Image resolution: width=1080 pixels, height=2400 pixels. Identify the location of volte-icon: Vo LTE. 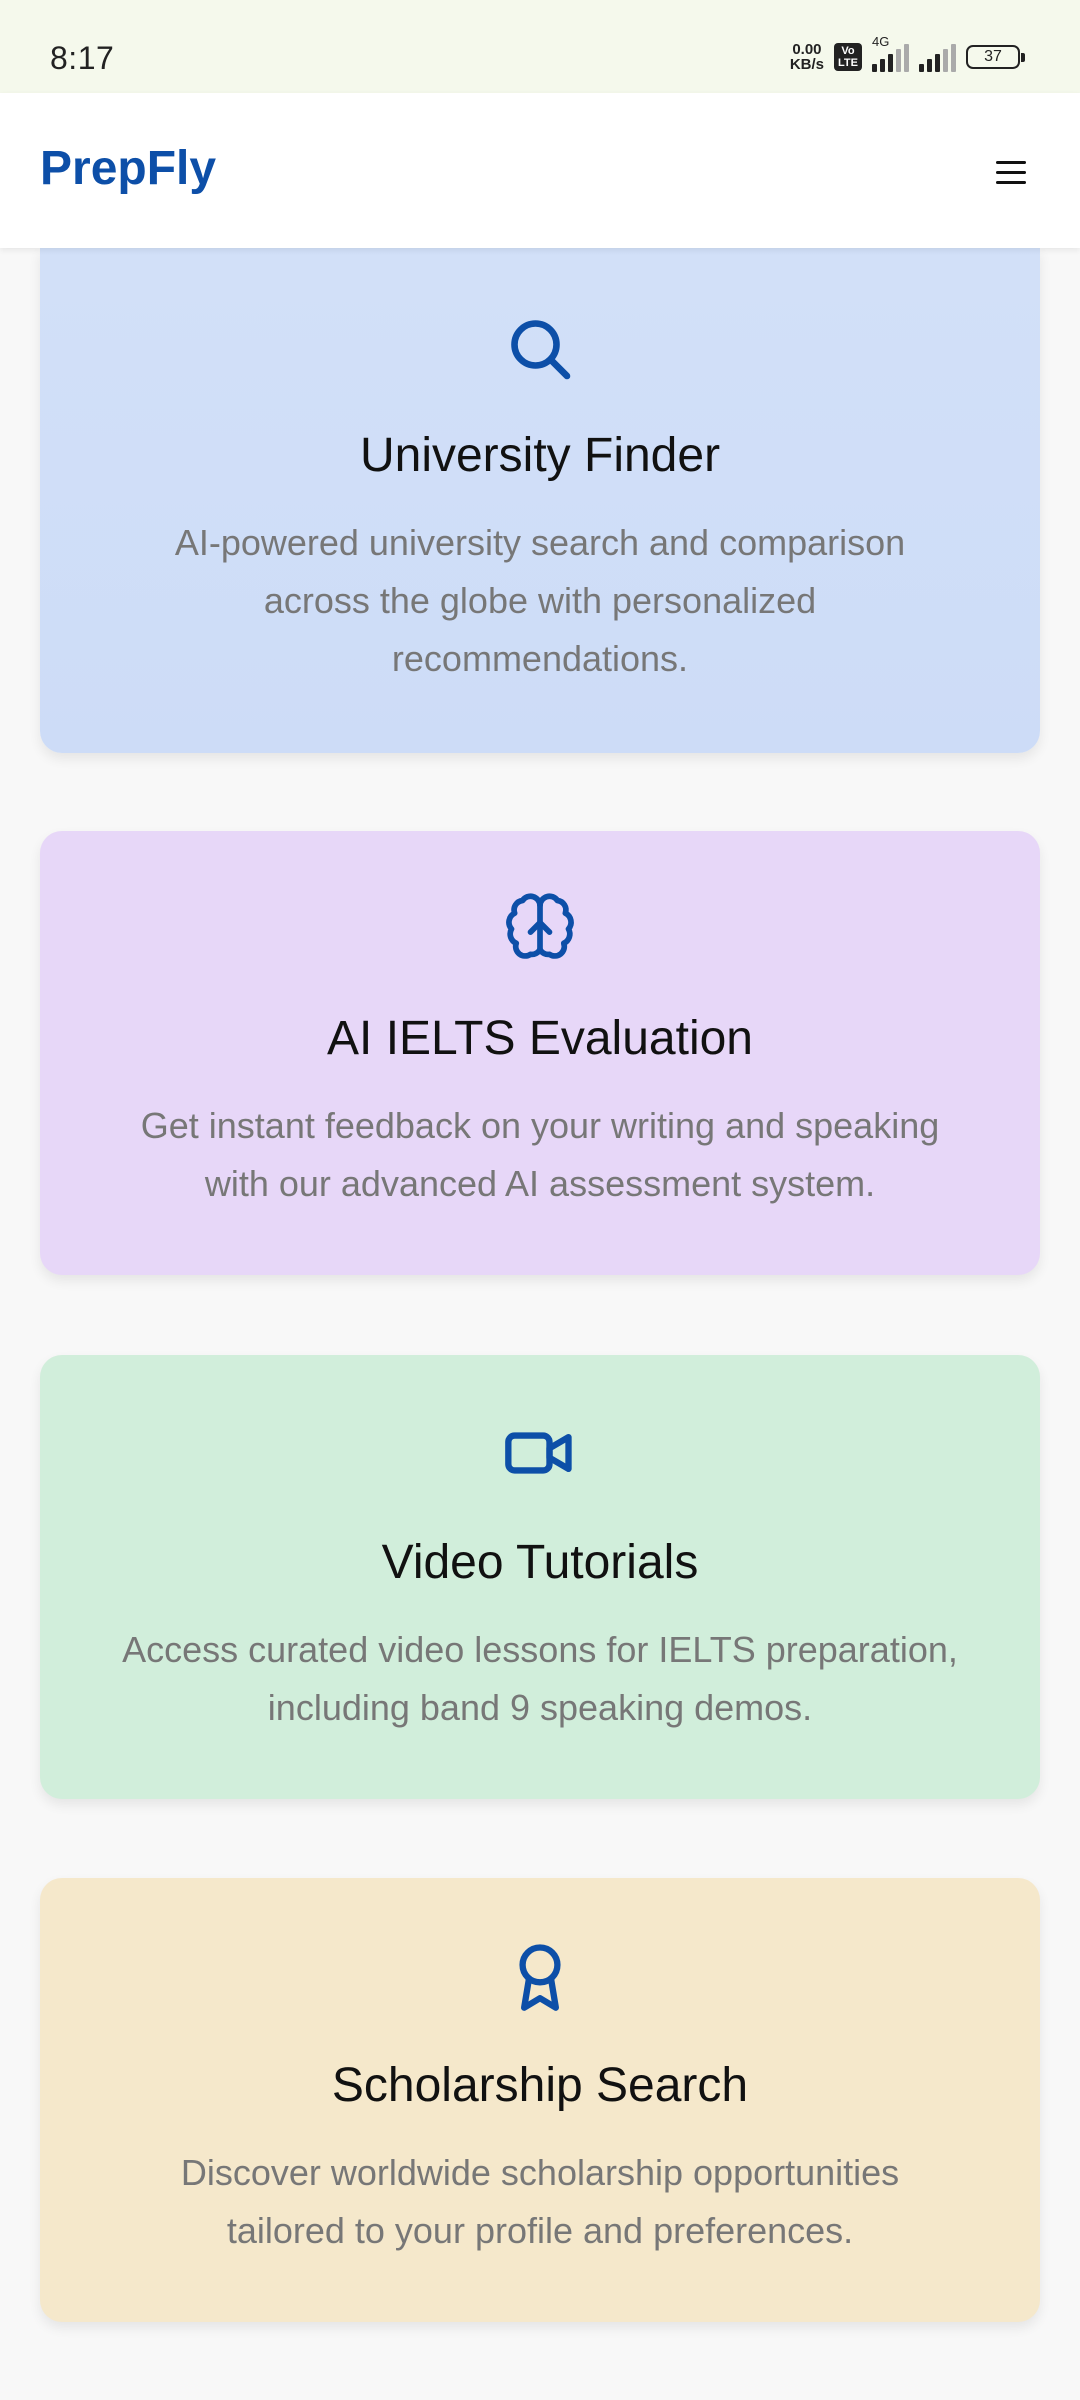
(848, 57).